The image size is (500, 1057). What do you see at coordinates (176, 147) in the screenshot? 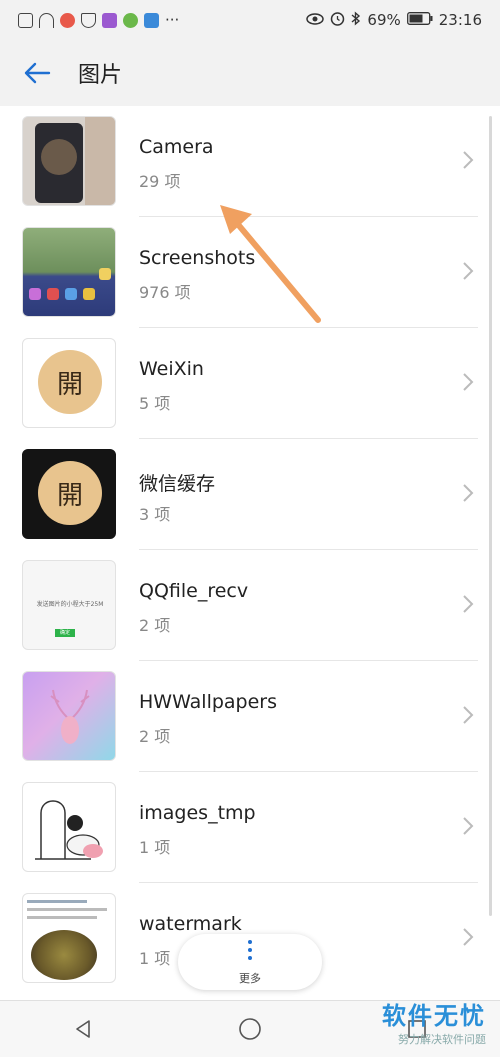
I see `album-name: Camera` at bounding box center [176, 147].